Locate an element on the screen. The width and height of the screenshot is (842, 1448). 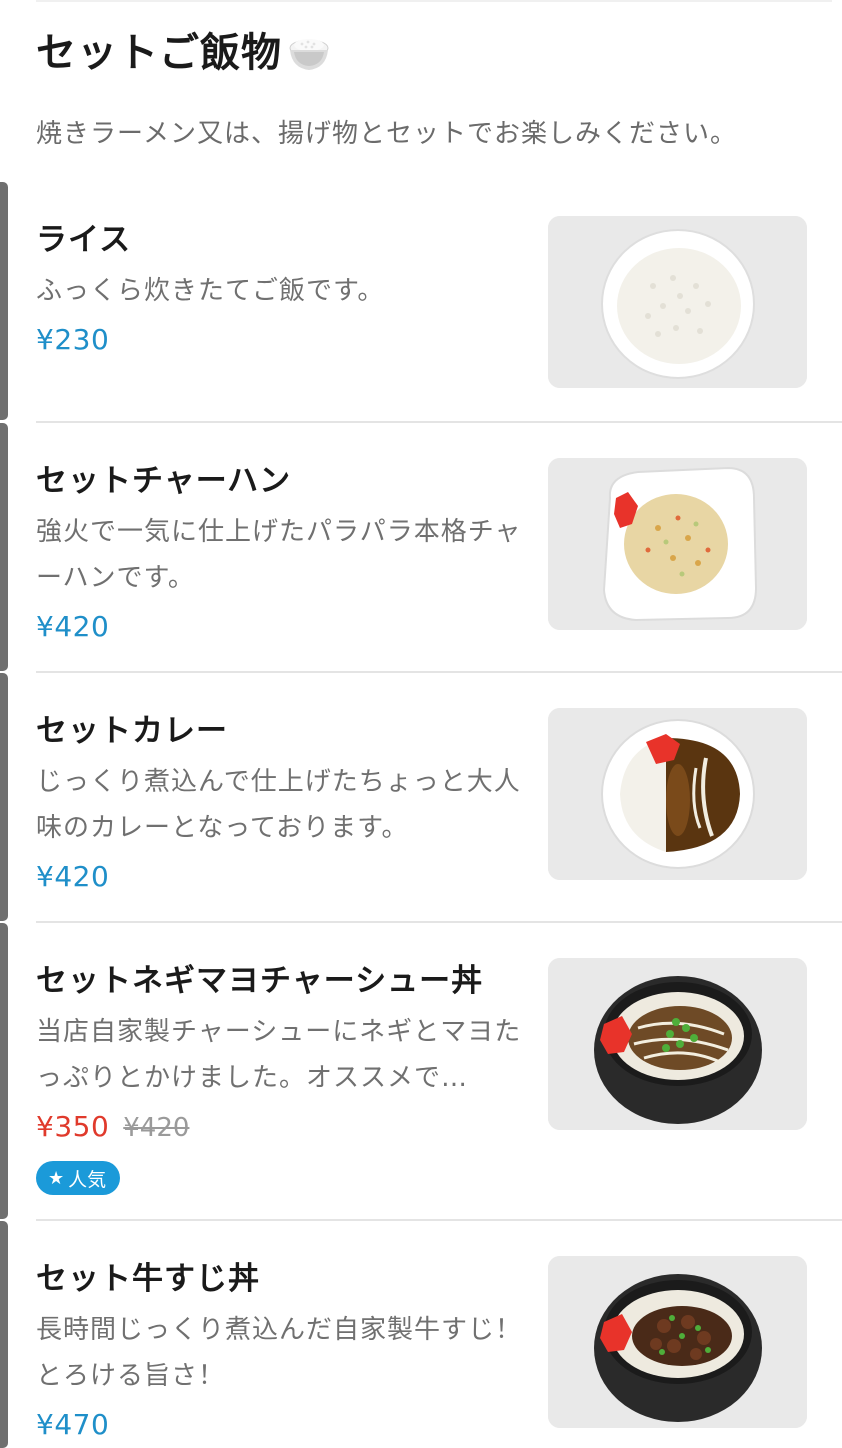
price-row: ¥350 ¥420 is located at coordinates (279, 1127).